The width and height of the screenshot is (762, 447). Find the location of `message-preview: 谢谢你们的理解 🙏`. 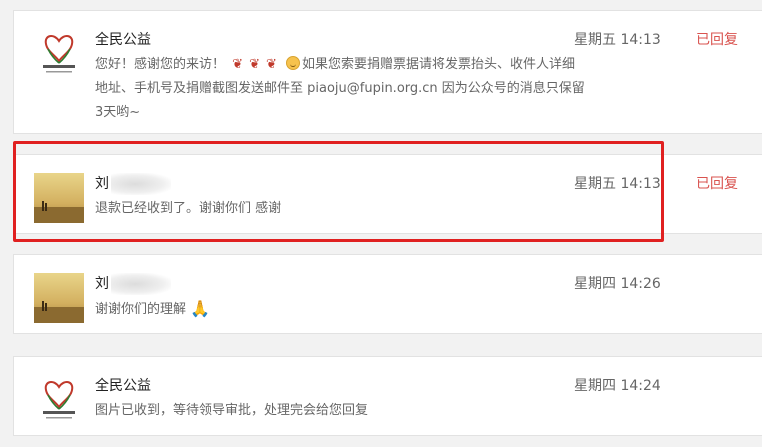

message-preview: 谢谢你们的理解 🙏 is located at coordinates (340, 309).